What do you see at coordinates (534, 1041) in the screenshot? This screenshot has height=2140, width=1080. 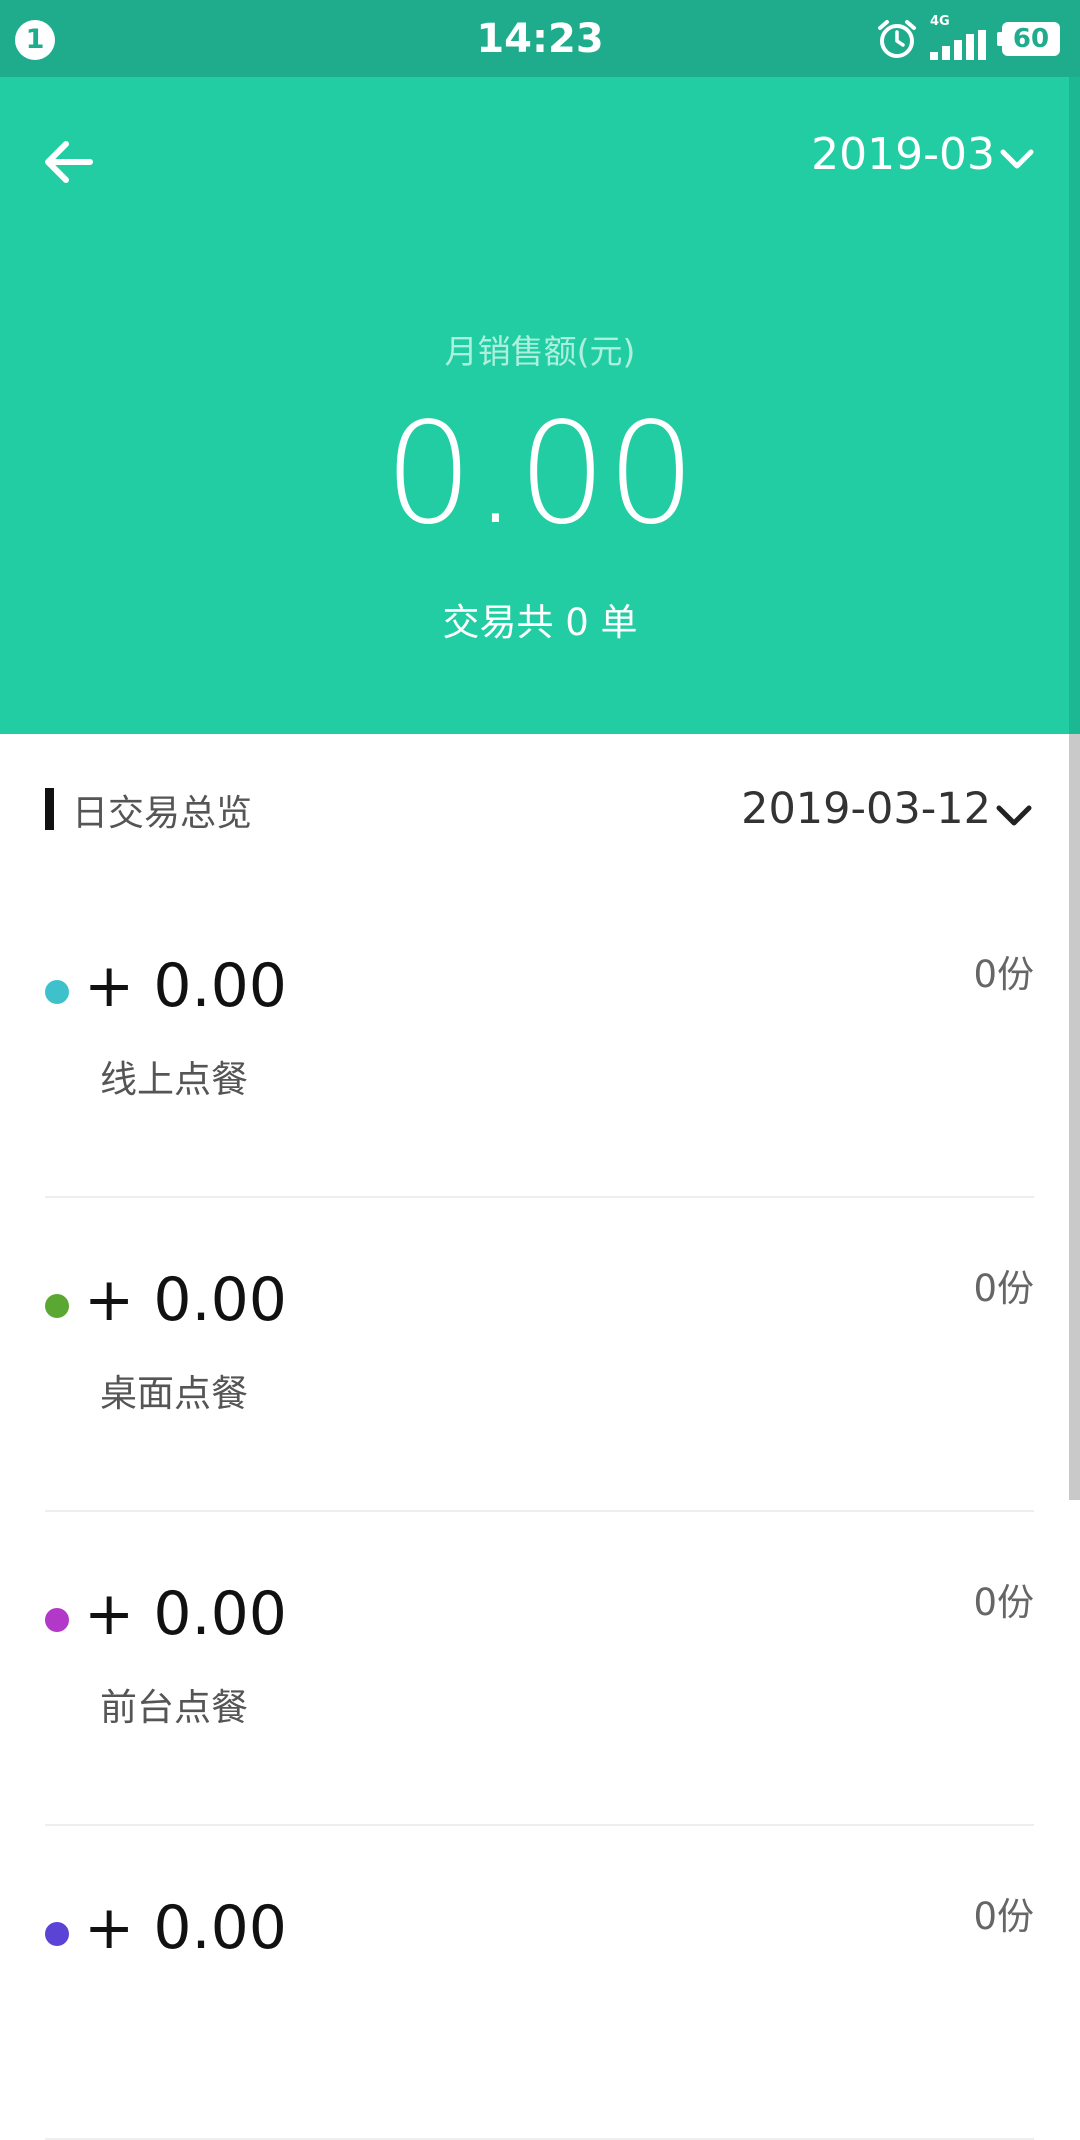 I see `list-item: + 0.00 线上点餐 0份` at bounding box center [534, 1041].